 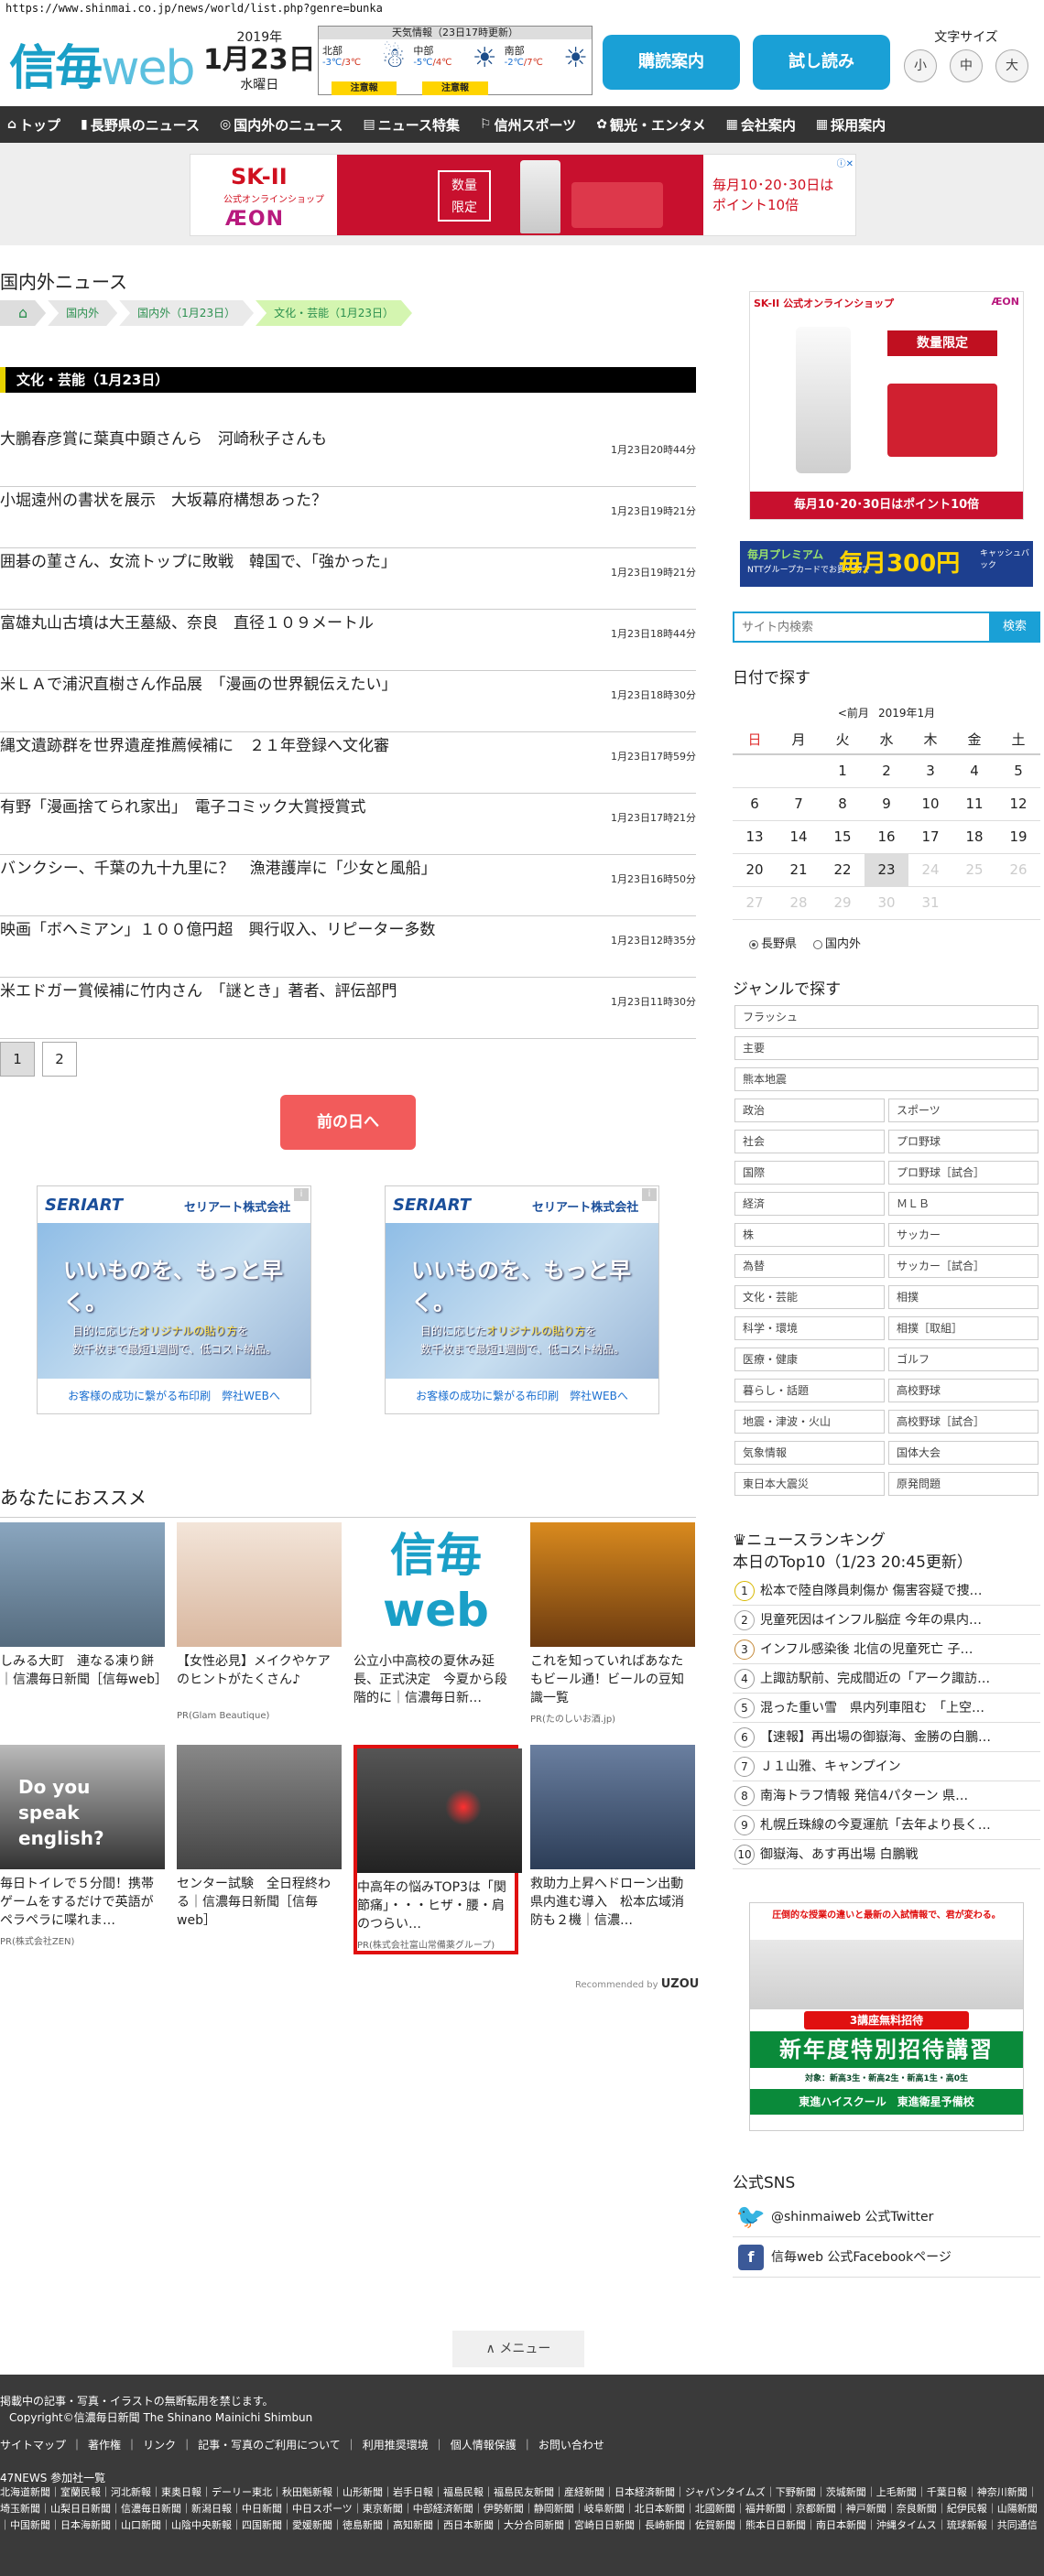 What do you see at coordinates (259, 1622) in the screenshot?
I see `recommend-item: 【女性必見】メイクやケアのヒントがたくさん♪ PR(Glam Beautique)` at bounding box center [259, 1622].